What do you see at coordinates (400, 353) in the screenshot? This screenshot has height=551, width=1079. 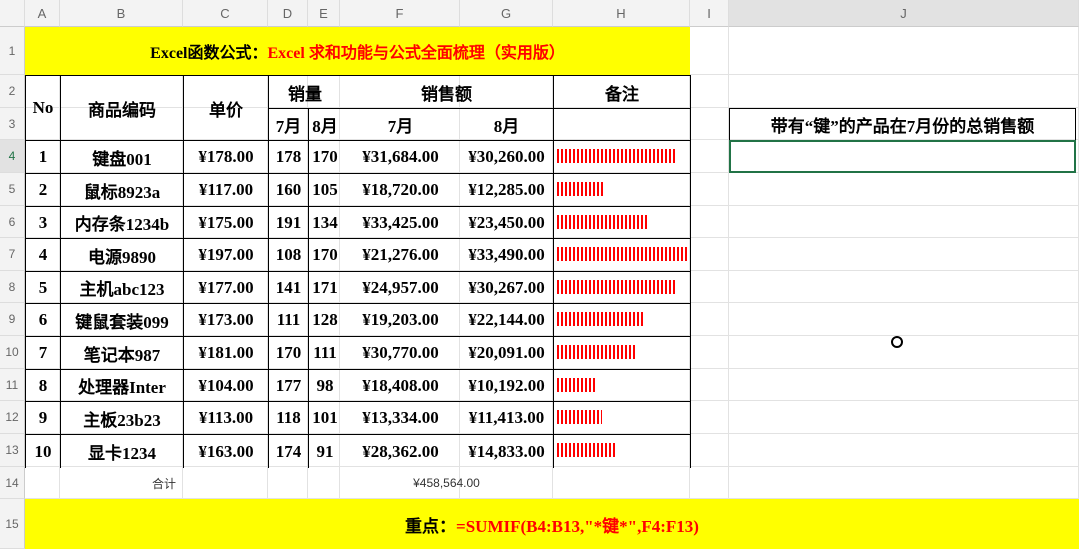 I see `cell-s7: ¥30,770.00` at bounding box center [400, 353].